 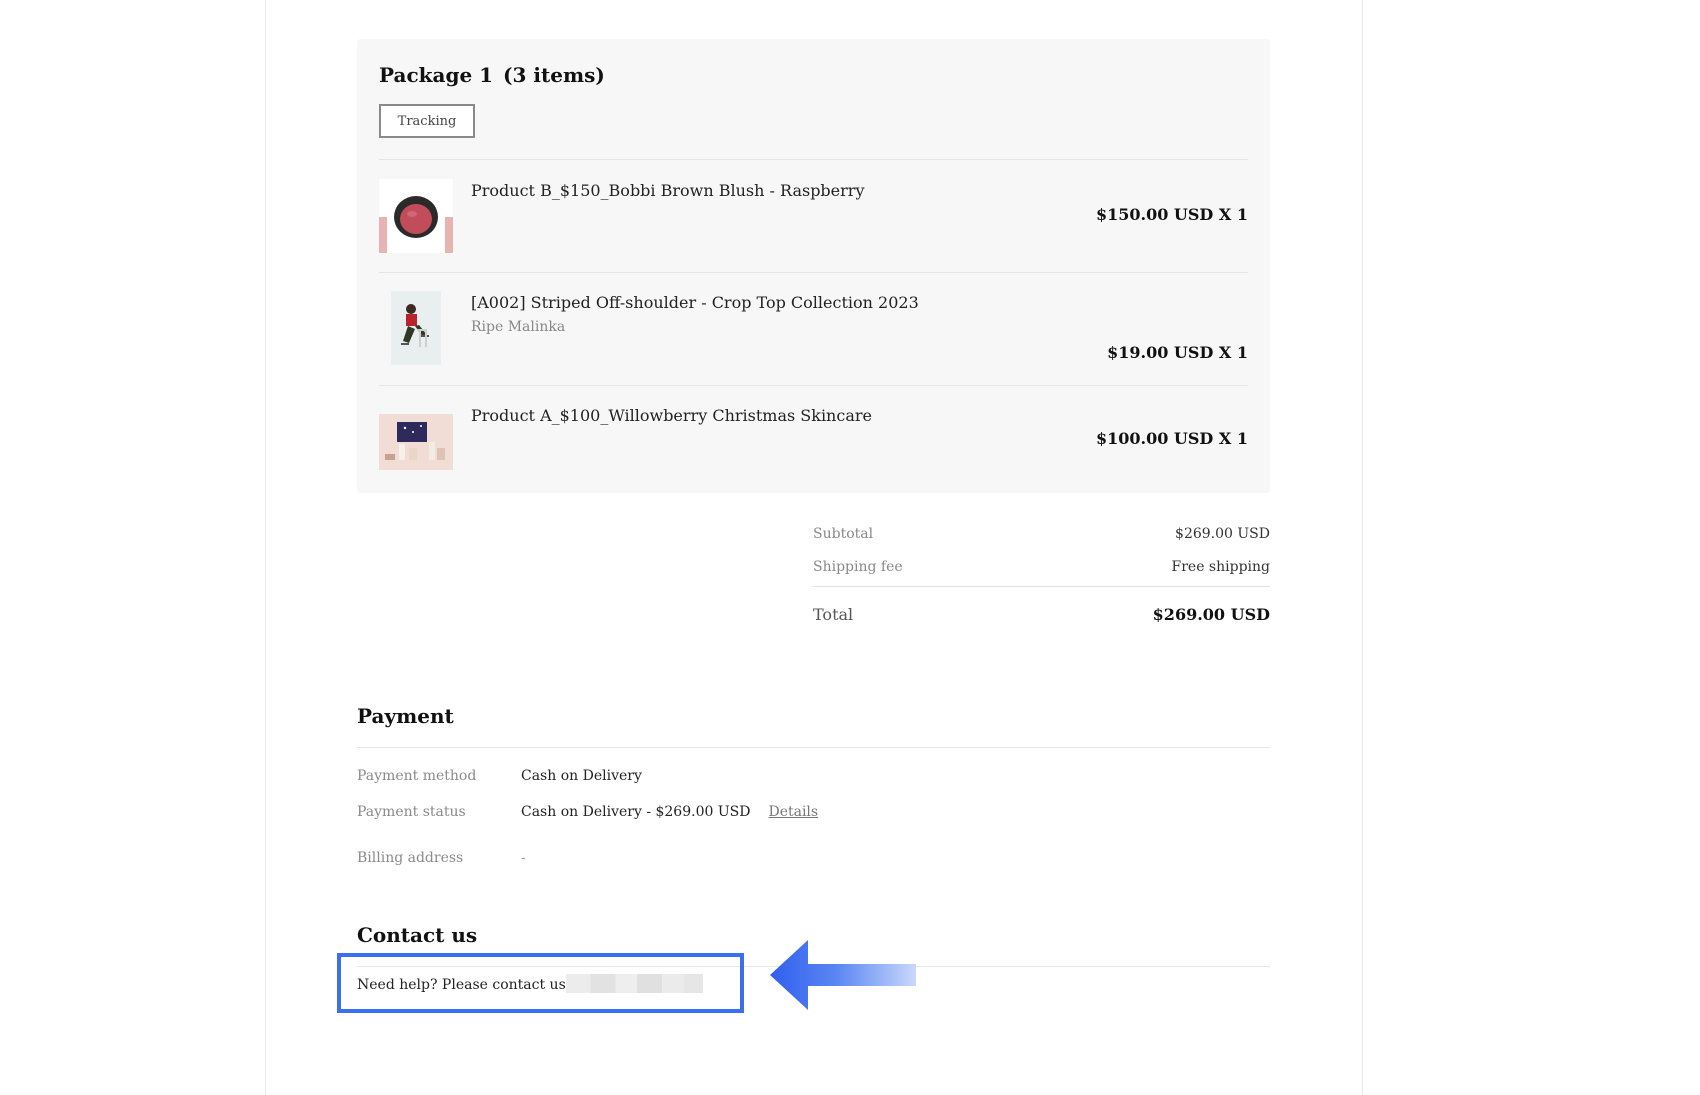 What do you see at coordinates (417, 935) in the screenshot?
I see `contact-title: Contact us` at bounding box center [417, 935].